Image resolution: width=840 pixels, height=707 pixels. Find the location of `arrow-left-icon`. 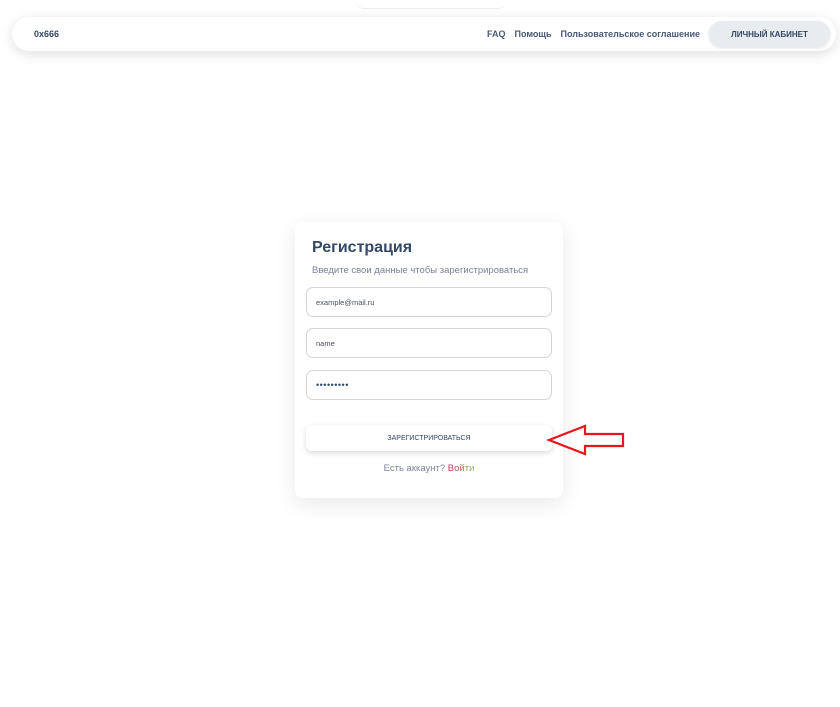

arrow-left-icon is located at coordinates (585, 440).